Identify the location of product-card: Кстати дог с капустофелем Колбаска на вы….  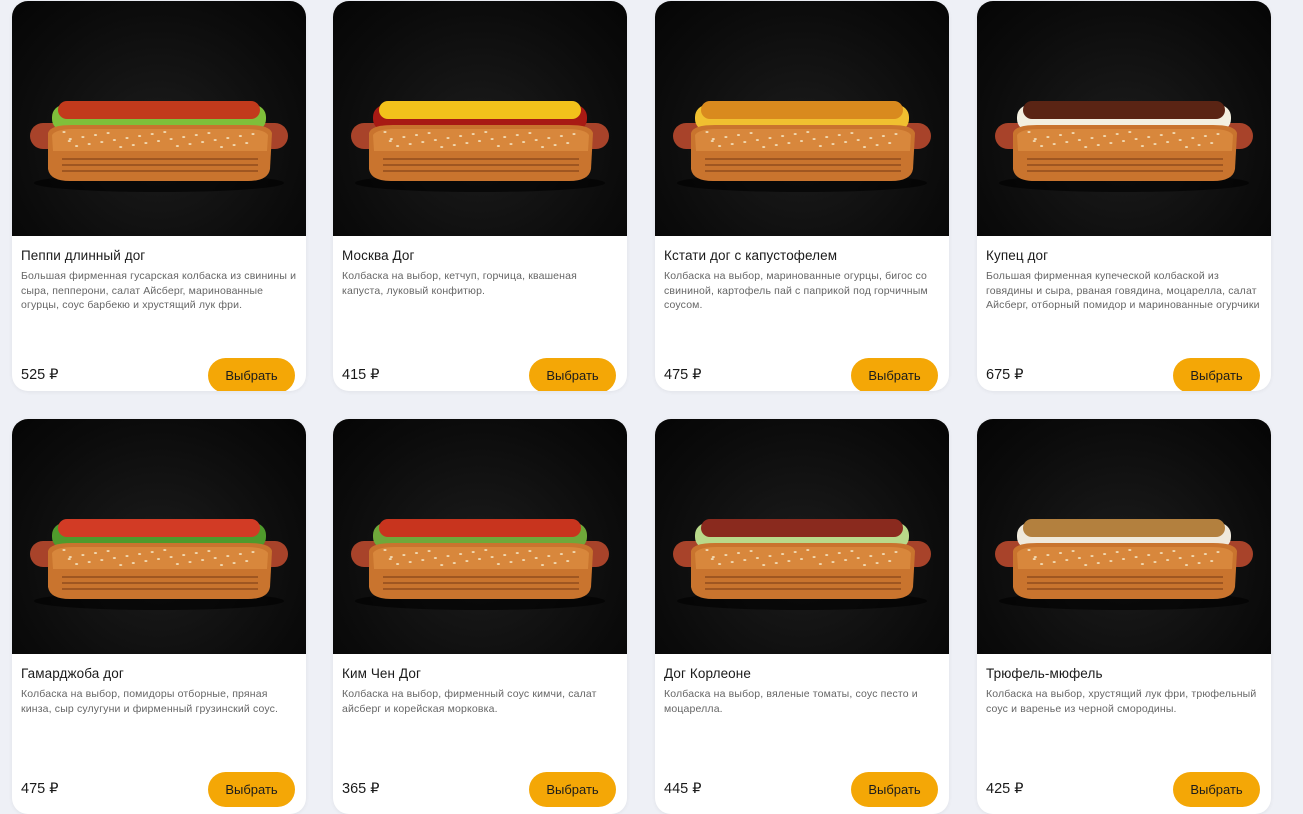
(802, 196).